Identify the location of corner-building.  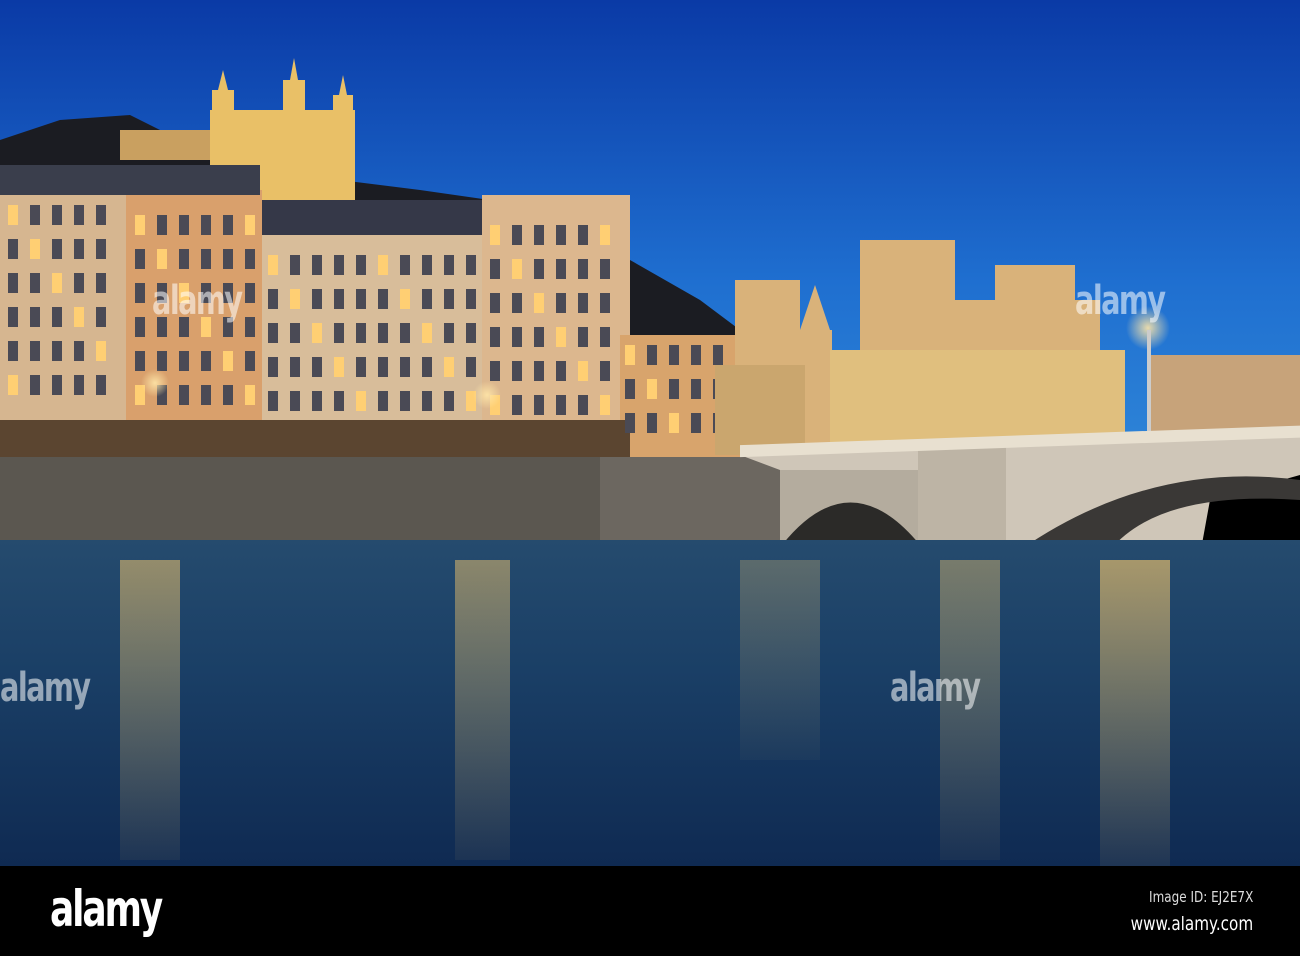
(760, 410).